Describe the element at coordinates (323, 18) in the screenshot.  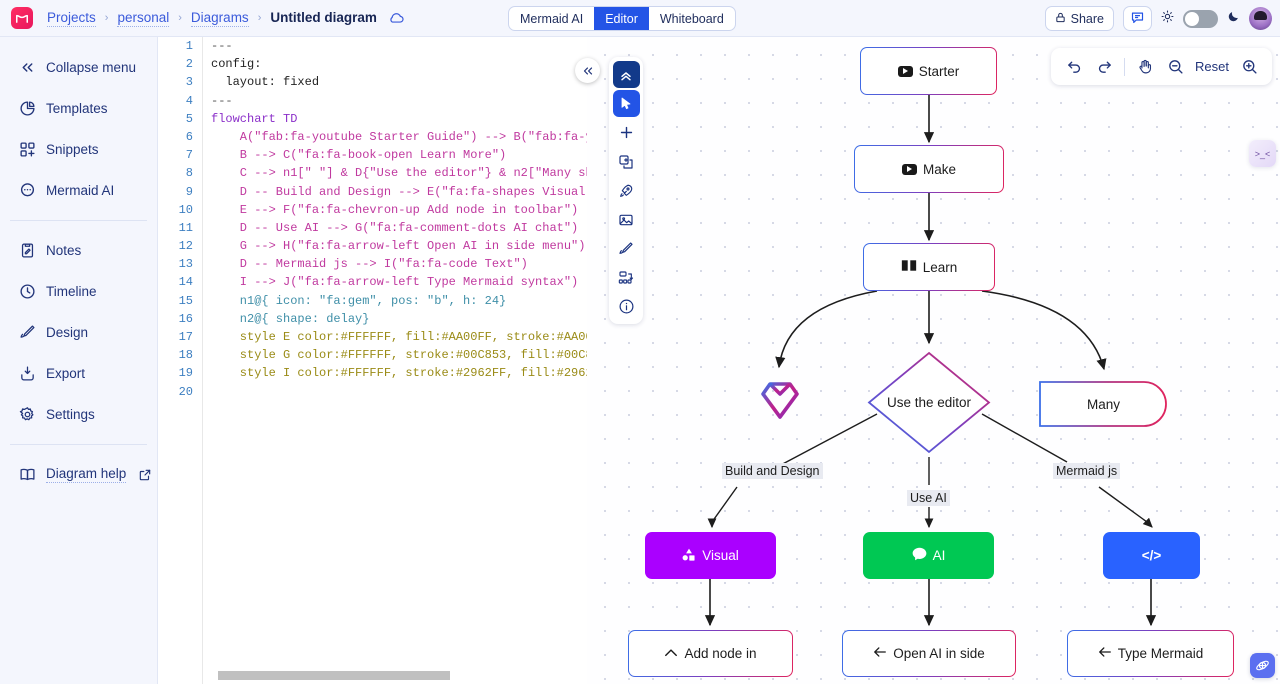
I see `breadcrumb-item-current-diagram: Untitled diagram` at that location.